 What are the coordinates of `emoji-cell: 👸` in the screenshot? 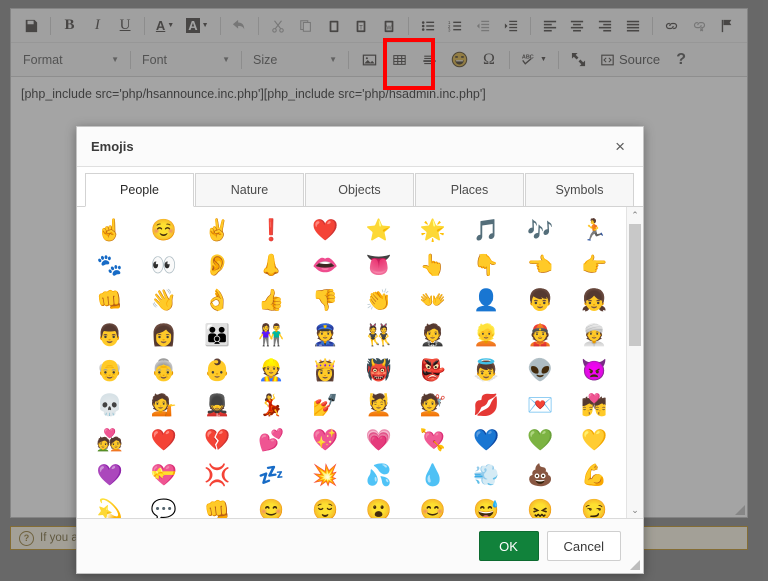 It's located at (325, 370).